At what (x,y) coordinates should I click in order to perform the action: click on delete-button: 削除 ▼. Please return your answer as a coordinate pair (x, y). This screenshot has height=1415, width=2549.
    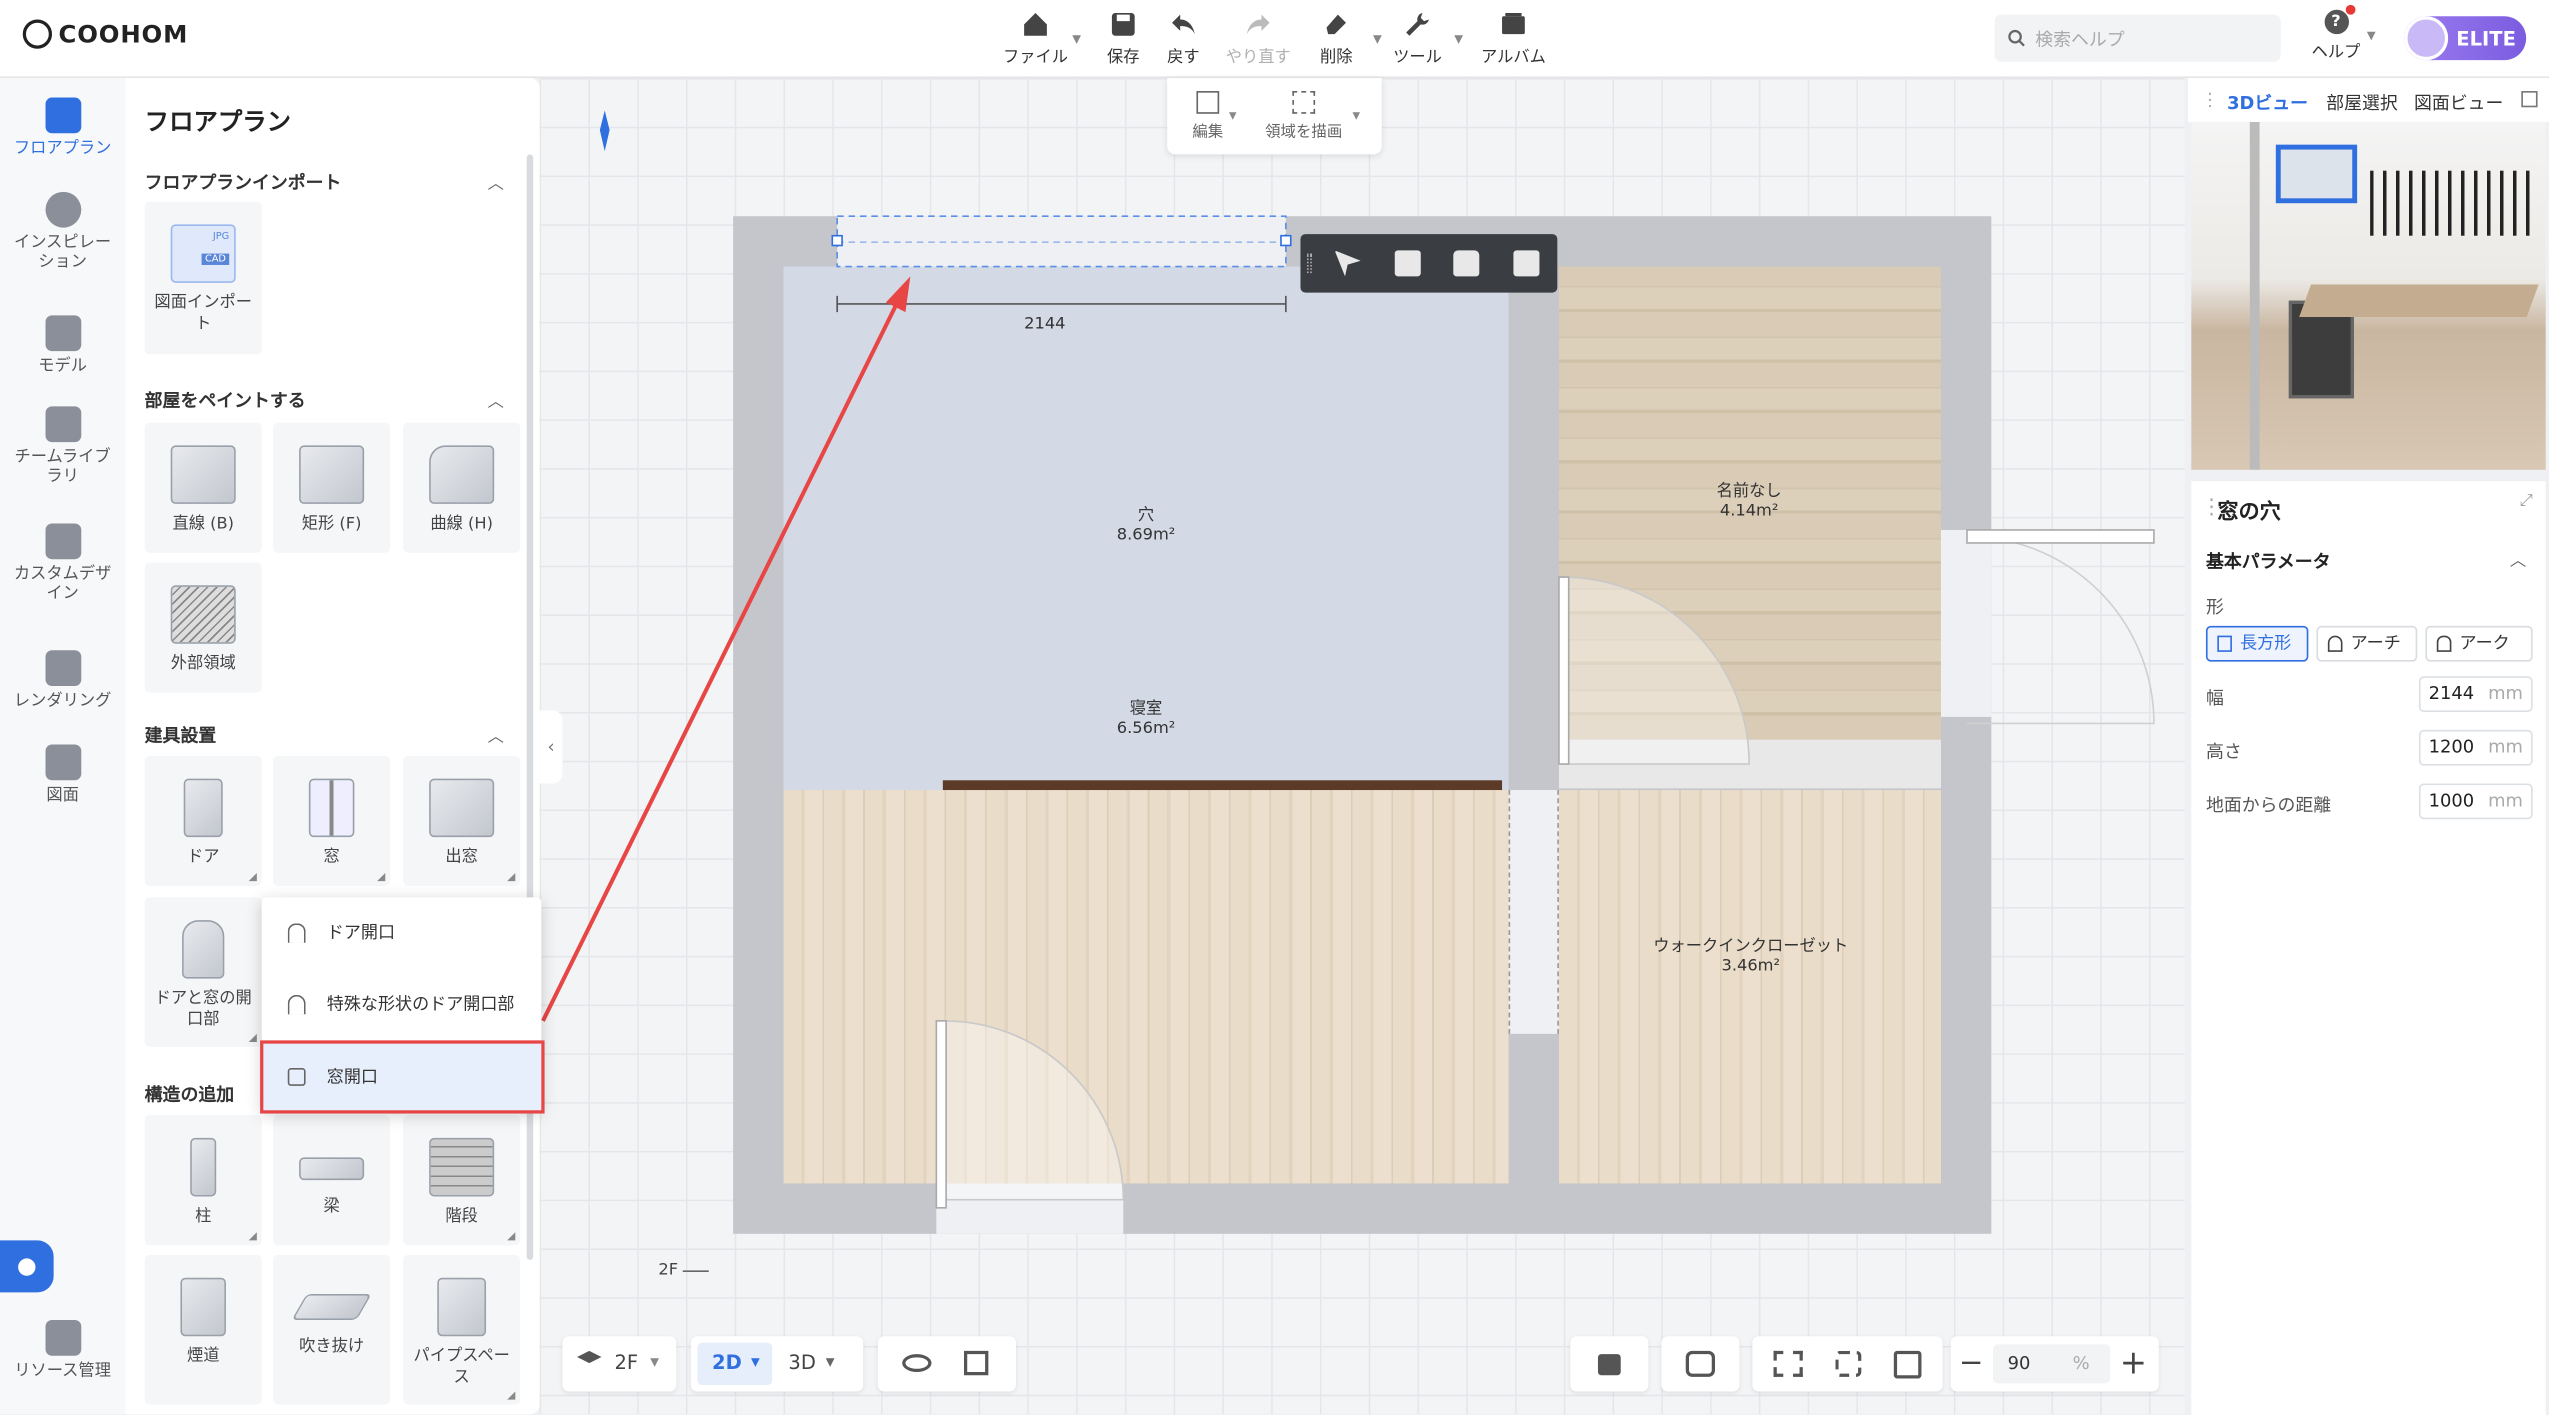
    Looking at the image, I should click on (1339, 38).